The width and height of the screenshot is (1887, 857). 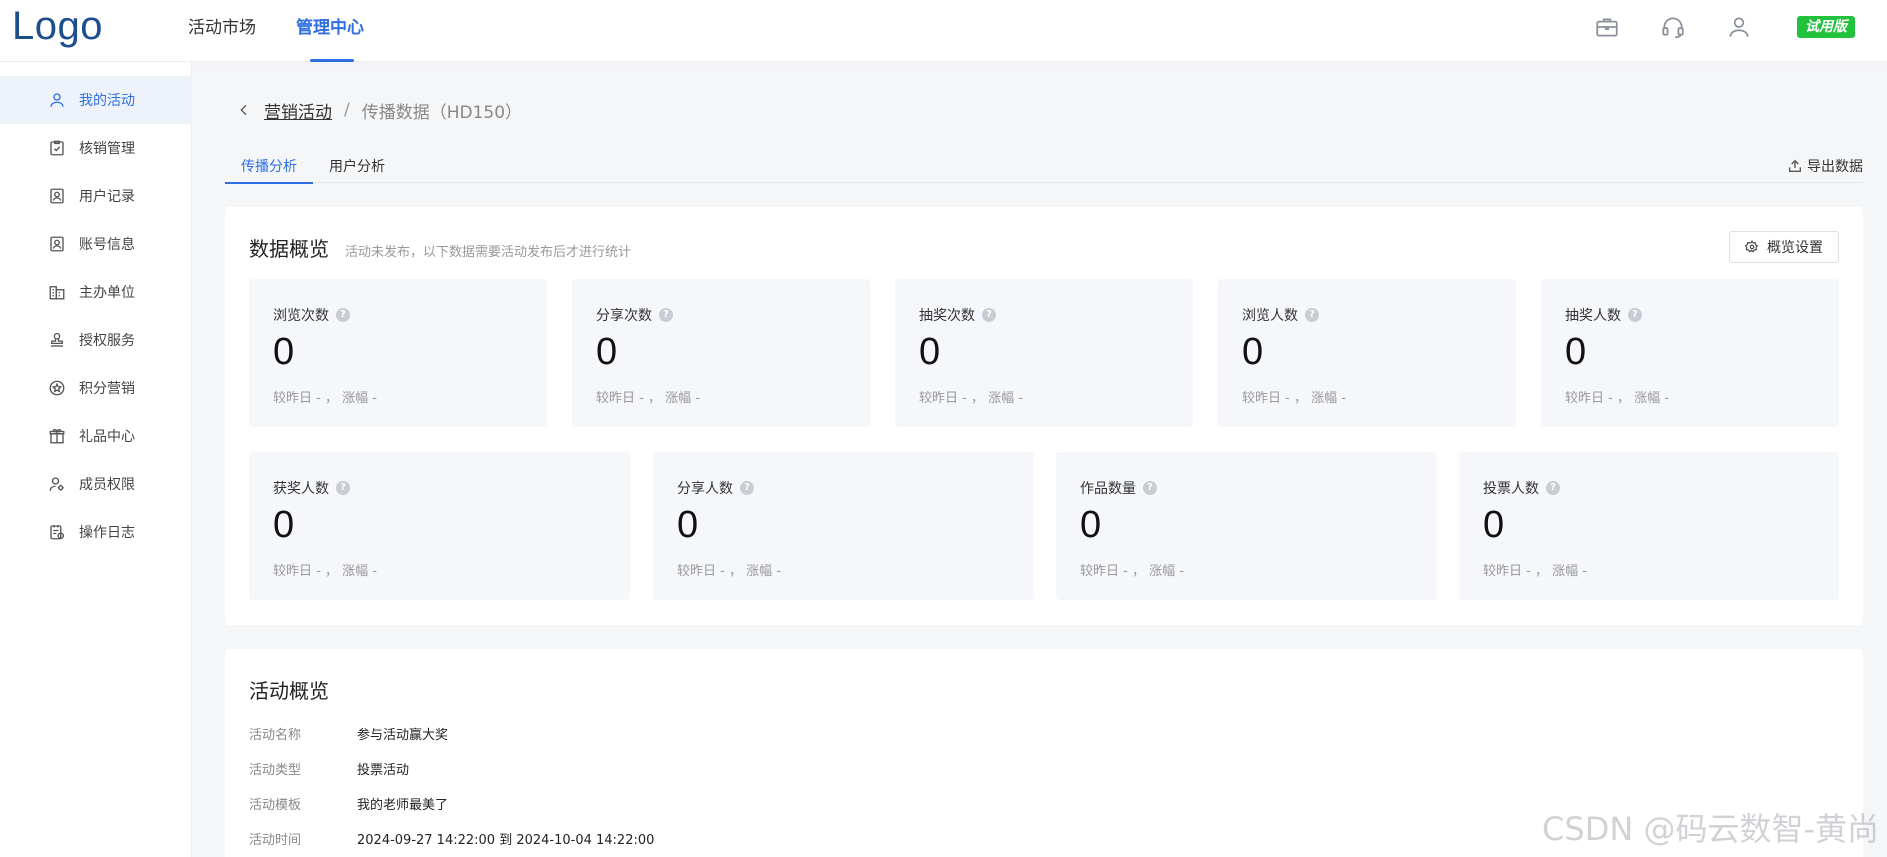 What do you see at coordinates (1673, 27) in the screenshot?
I see `headset-icon` at bounding box center [1673, 27].